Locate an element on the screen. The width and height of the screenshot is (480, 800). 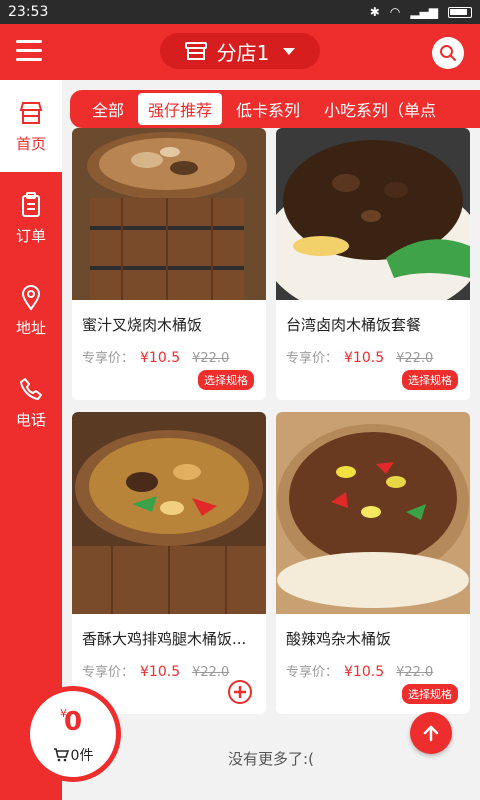
sidebar-item-home: 首页 is located at coordinates (31, 126).